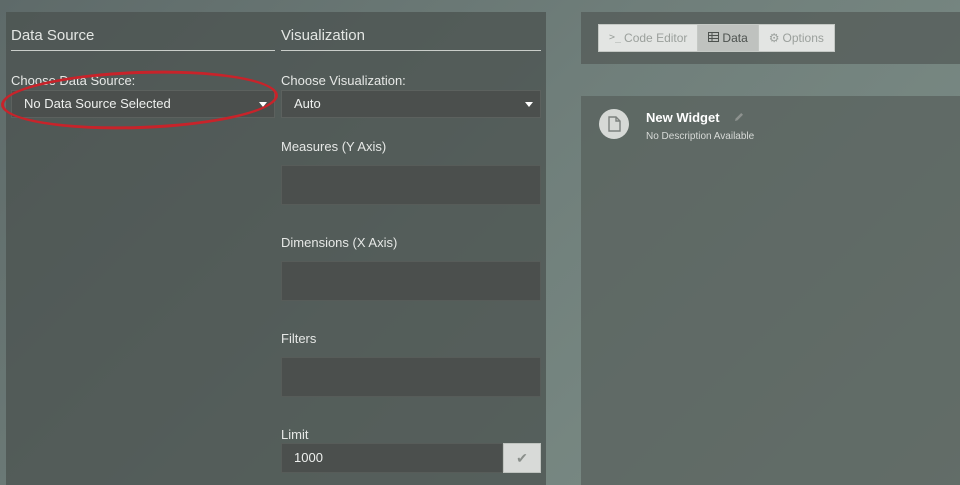  I want to click on visualization-select: Auto, so click(411, 104).